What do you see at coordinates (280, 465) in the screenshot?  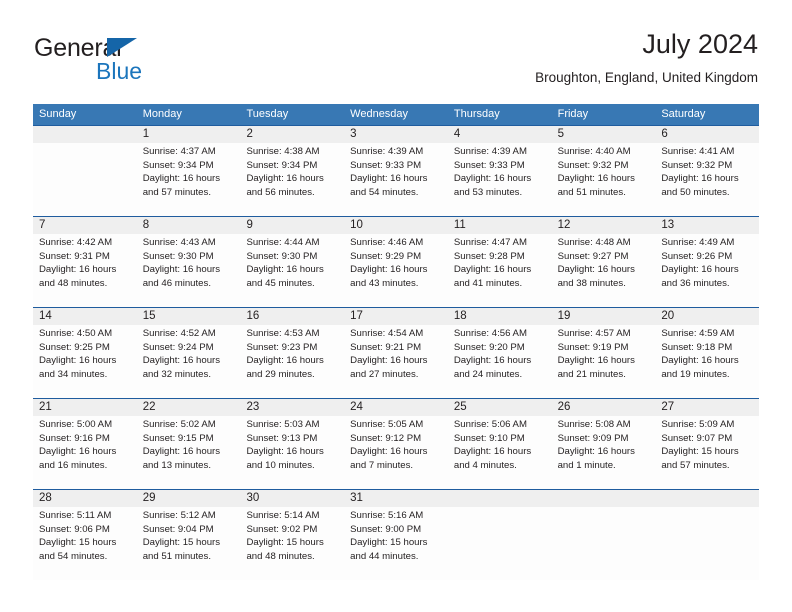 I see `daylight-text-cont: and 10 minutes.` at bounding box center [280, 465].